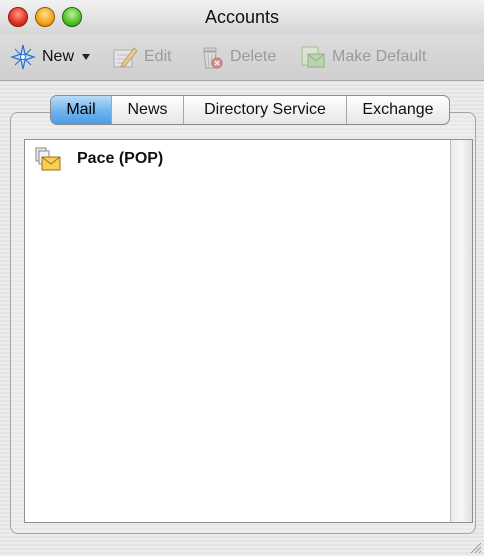  I want to click on delete-button: Delete, so click(237, 57).